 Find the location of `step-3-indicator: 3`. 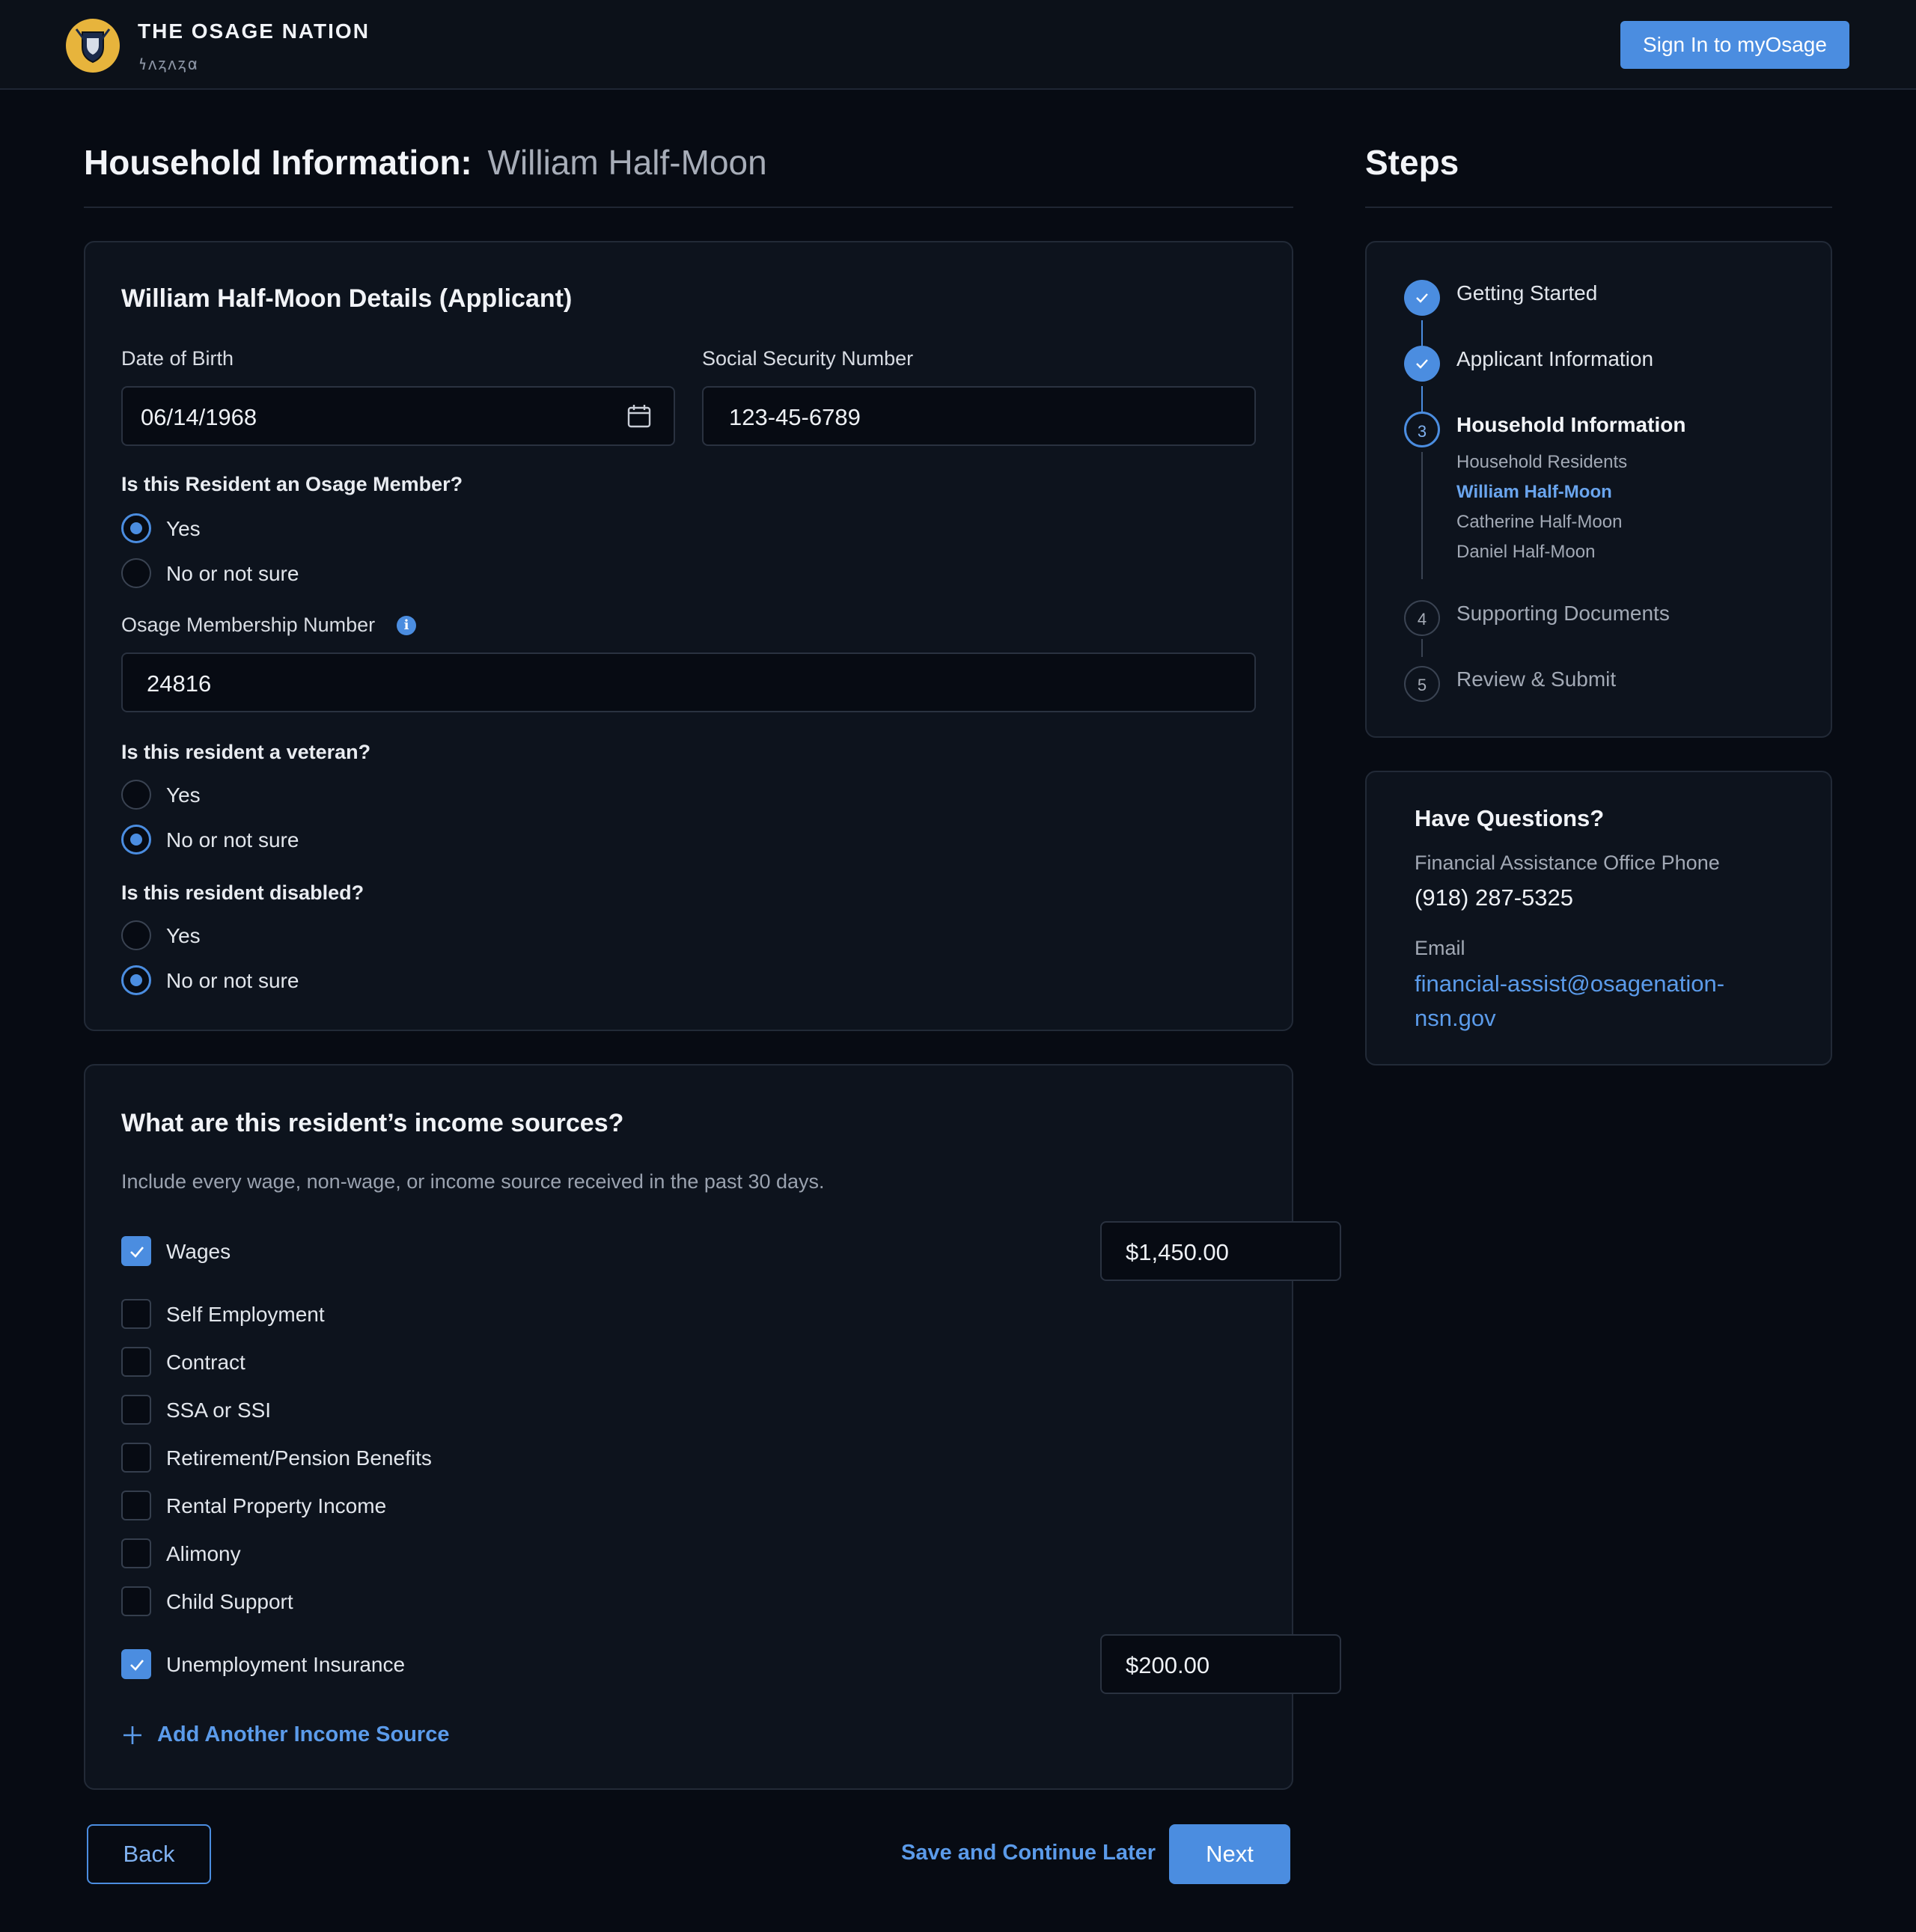

step-3-indicator: 3 is located at coordinates (1422, 430).